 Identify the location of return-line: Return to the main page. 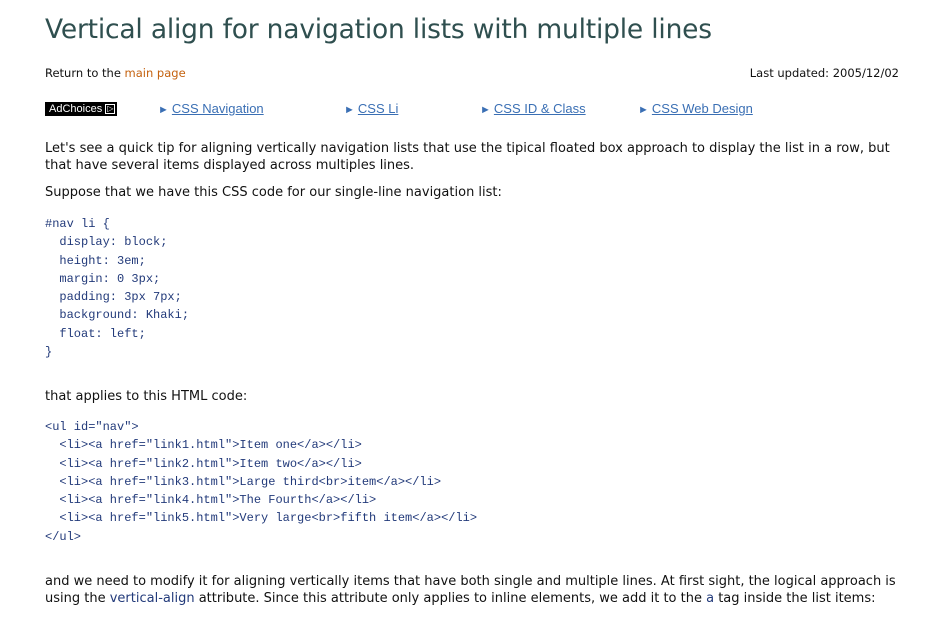
(115, 73).